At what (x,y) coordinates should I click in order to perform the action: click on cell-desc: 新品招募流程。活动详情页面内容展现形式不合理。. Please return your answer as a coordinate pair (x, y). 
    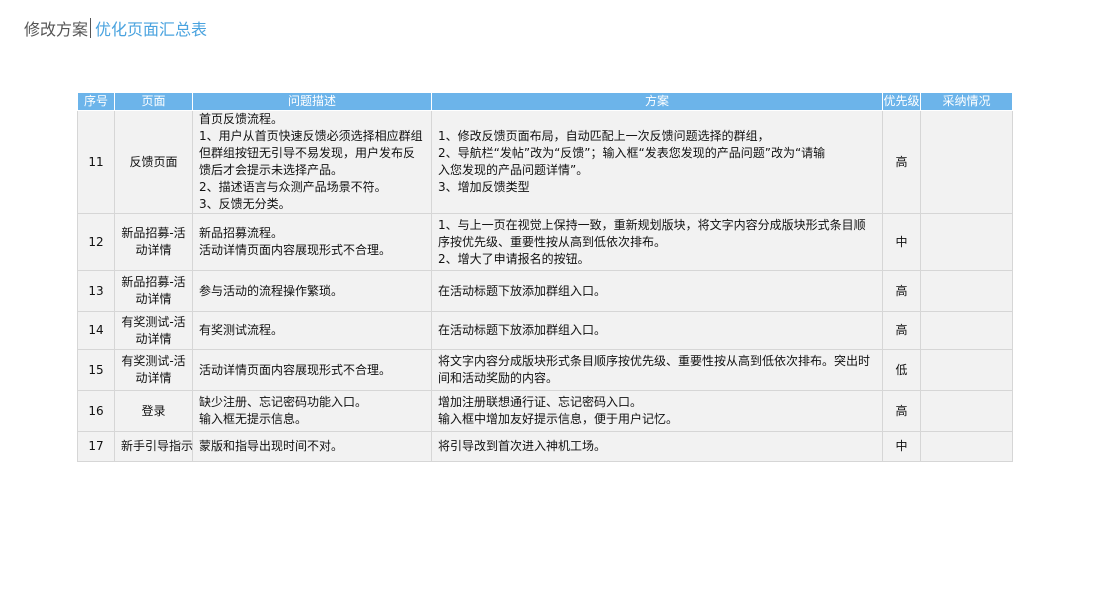
    Looking at the image, I should click on (312, 242).